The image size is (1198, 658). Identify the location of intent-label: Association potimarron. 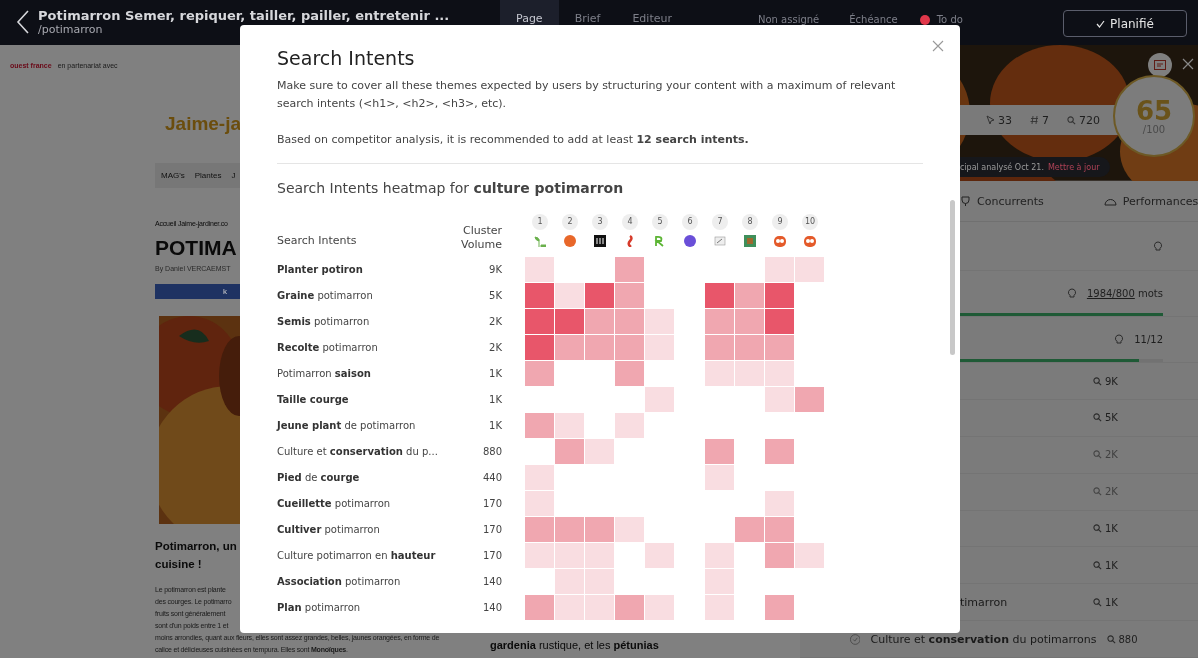
(339, 581).